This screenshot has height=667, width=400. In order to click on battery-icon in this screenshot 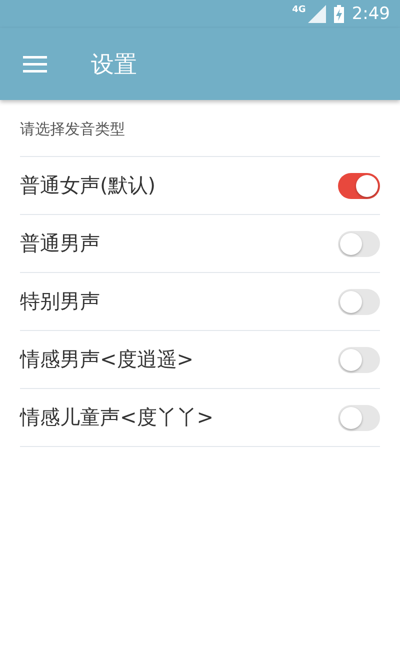, I will do `click(339, 14)`.